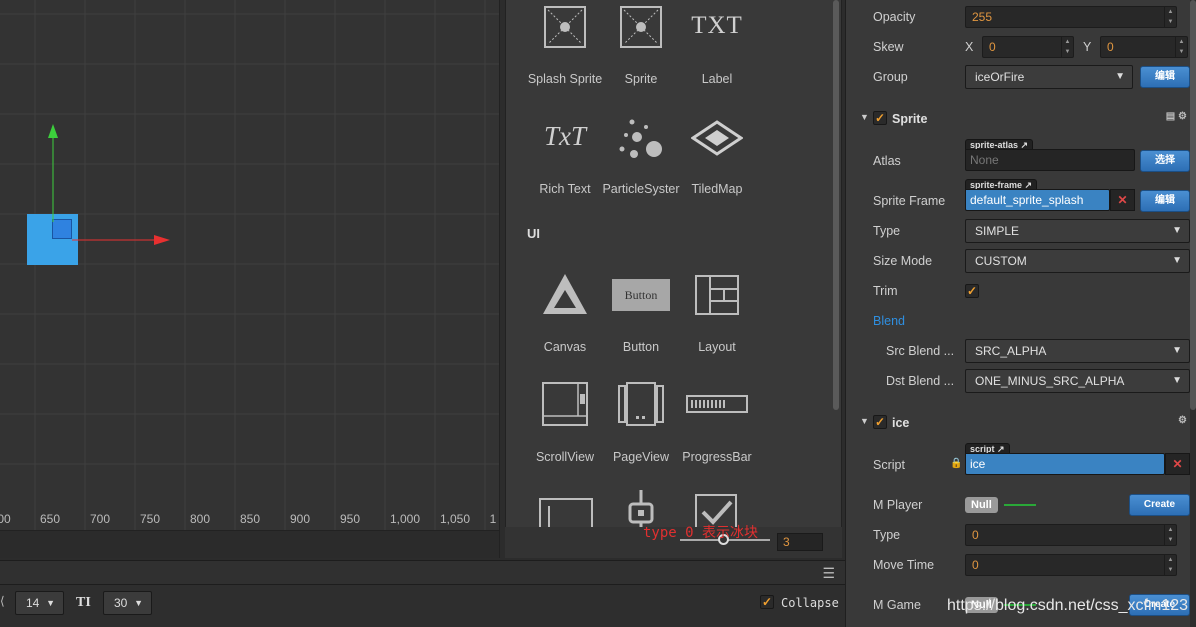 The image size is (1196, 627). I want to click on ice-type-input: 0 ▲ ▼, so click(1071, 535).